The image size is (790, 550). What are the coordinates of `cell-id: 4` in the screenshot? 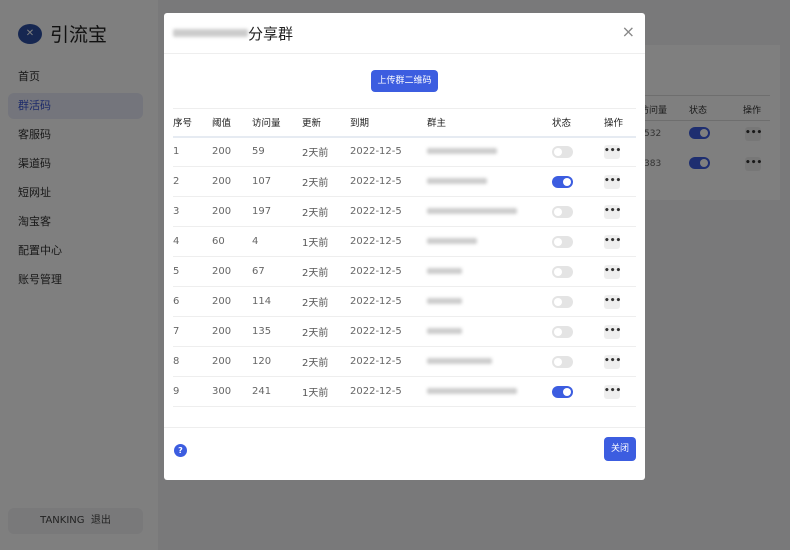 It's located at (192, 241).